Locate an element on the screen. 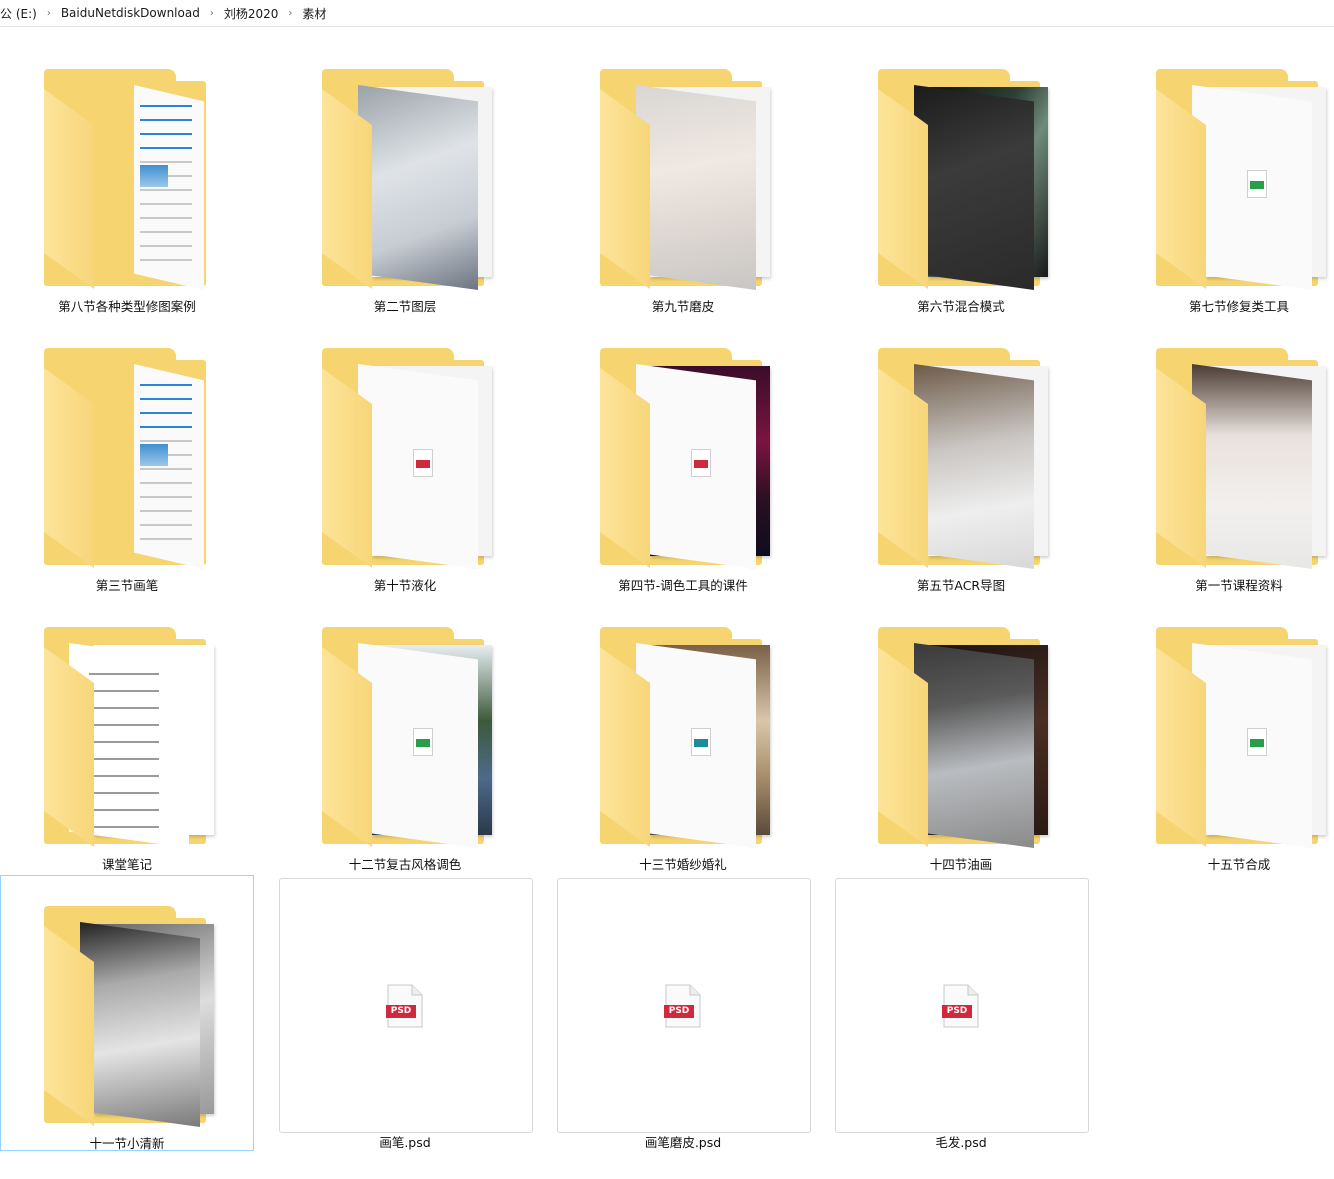 This screenshot has width=1334, height=1179. folder-item: 第五节ACR导图 is located at coordinates (961, 455).